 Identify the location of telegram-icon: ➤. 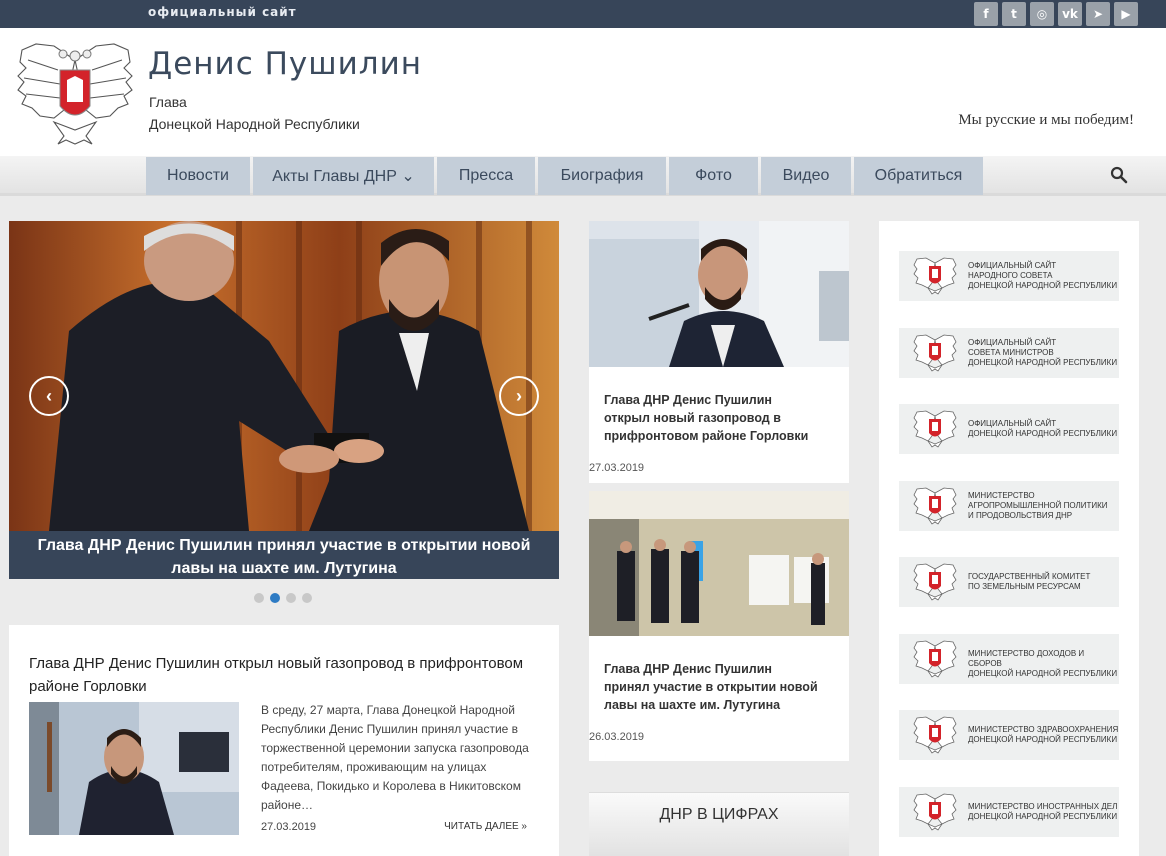
(1098, 14).